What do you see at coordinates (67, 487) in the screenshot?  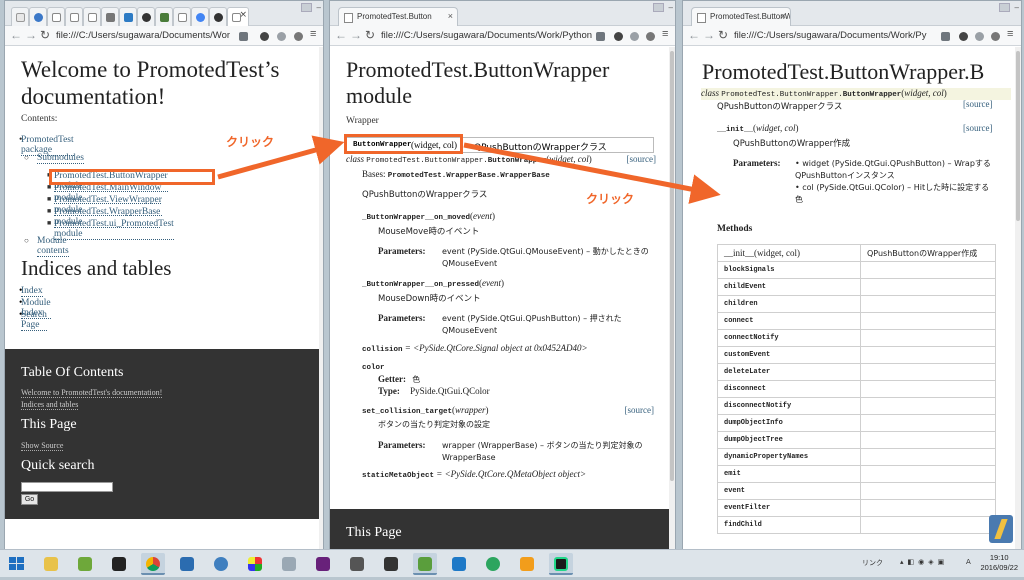 I see `quick-search-input` at bounding box center [67, 487].